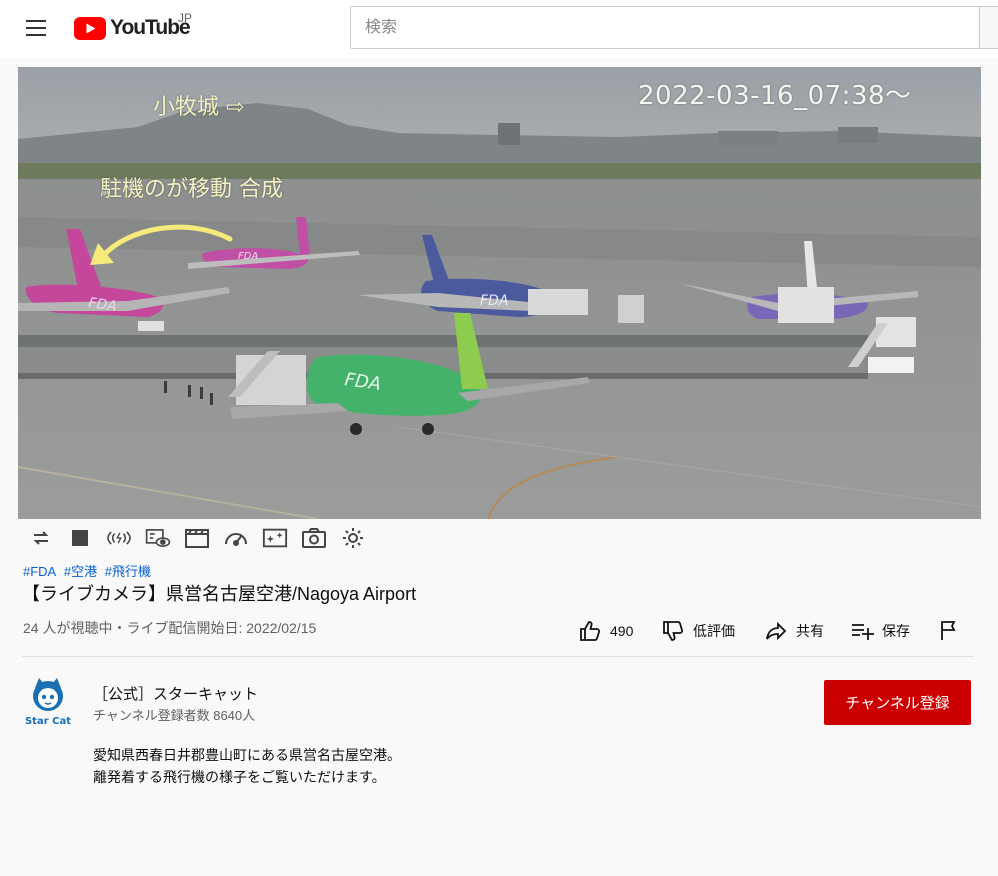 The image size is (998, 876). What do you see at coordinates (499, 538) in the screenshot?
I see `player-toolbar` at bounding box center [499, 538].